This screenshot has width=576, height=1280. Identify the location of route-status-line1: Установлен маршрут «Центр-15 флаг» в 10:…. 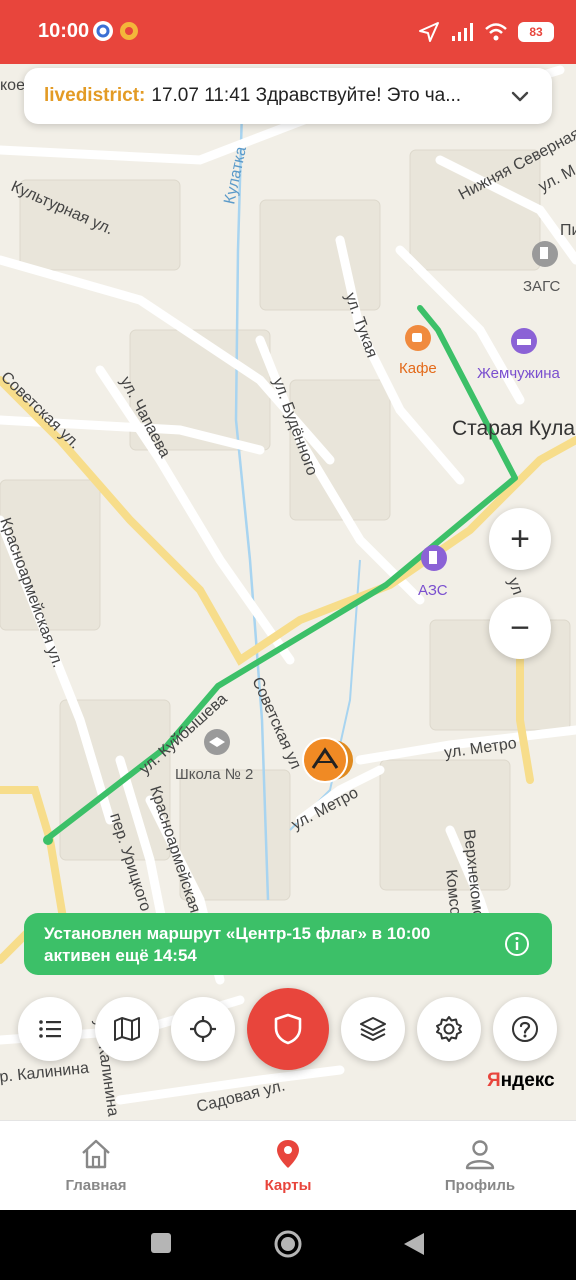
(237, 933).